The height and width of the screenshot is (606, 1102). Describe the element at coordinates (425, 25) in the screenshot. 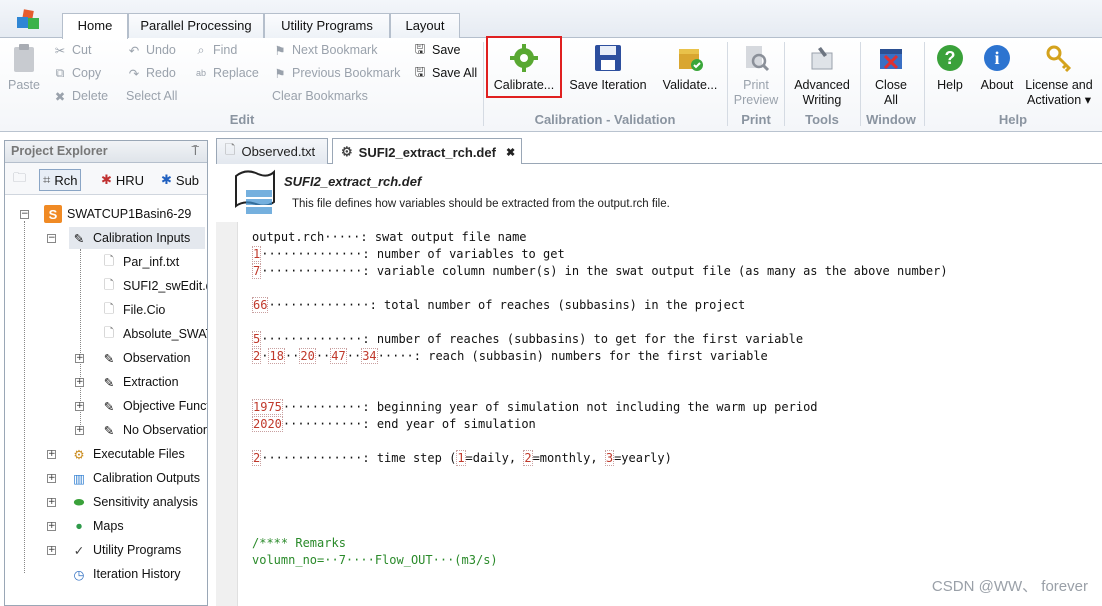

I see `tab-layout: Layout` at that location.